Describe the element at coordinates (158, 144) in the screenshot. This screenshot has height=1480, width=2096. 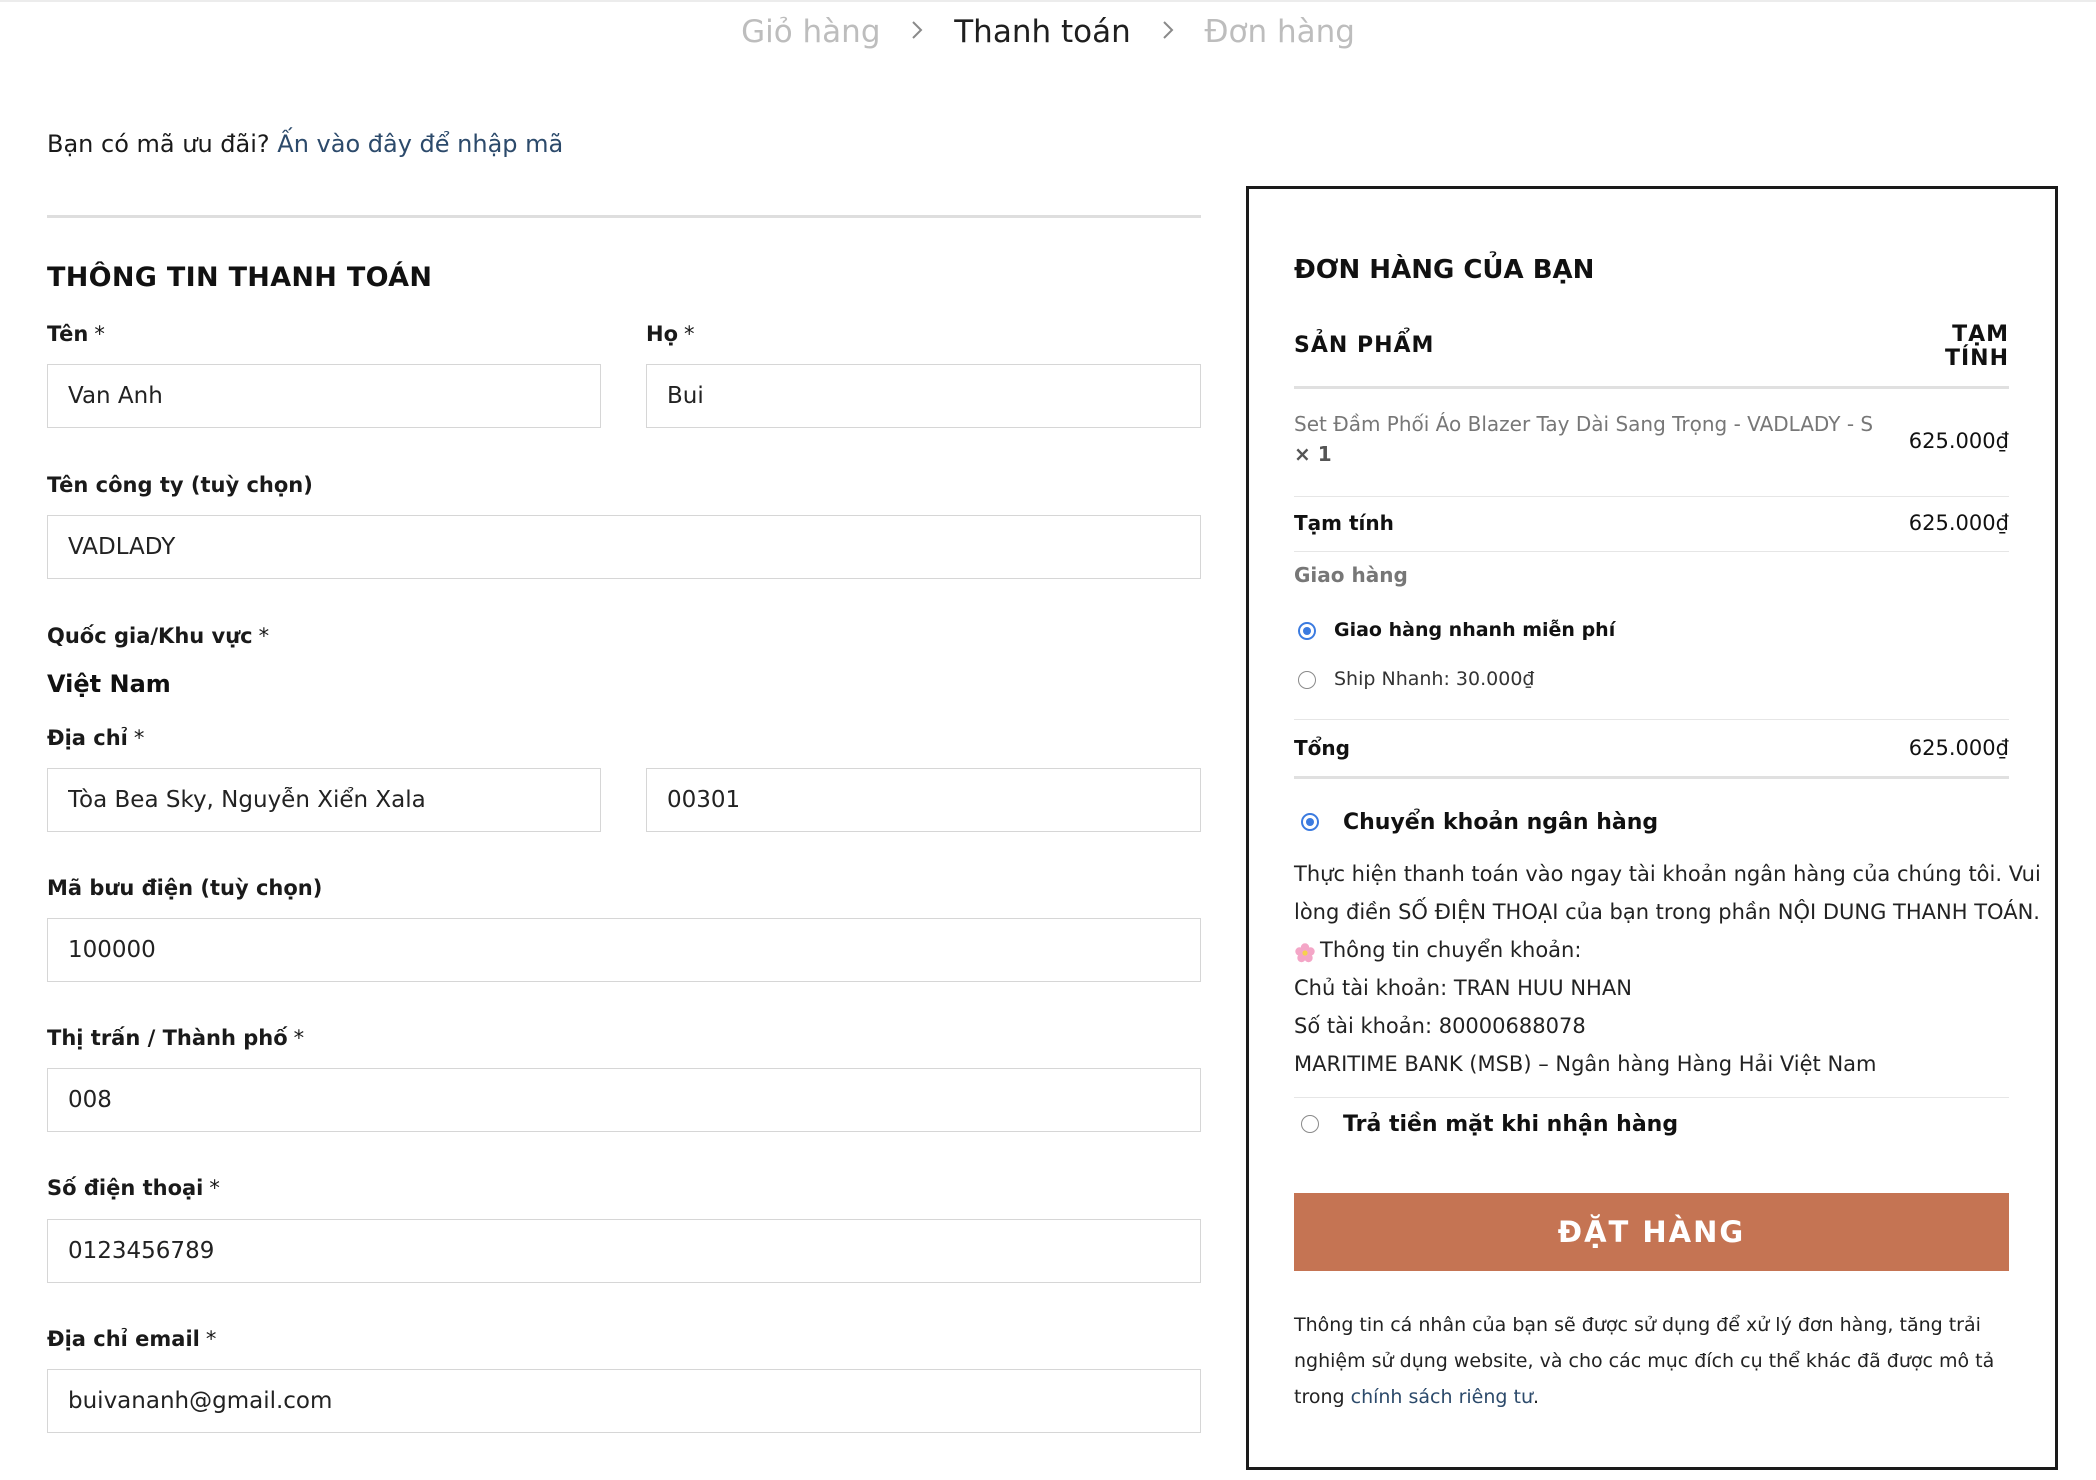
I see `coupon-prompt: Bạn có mã ưu đãi?` at that location.